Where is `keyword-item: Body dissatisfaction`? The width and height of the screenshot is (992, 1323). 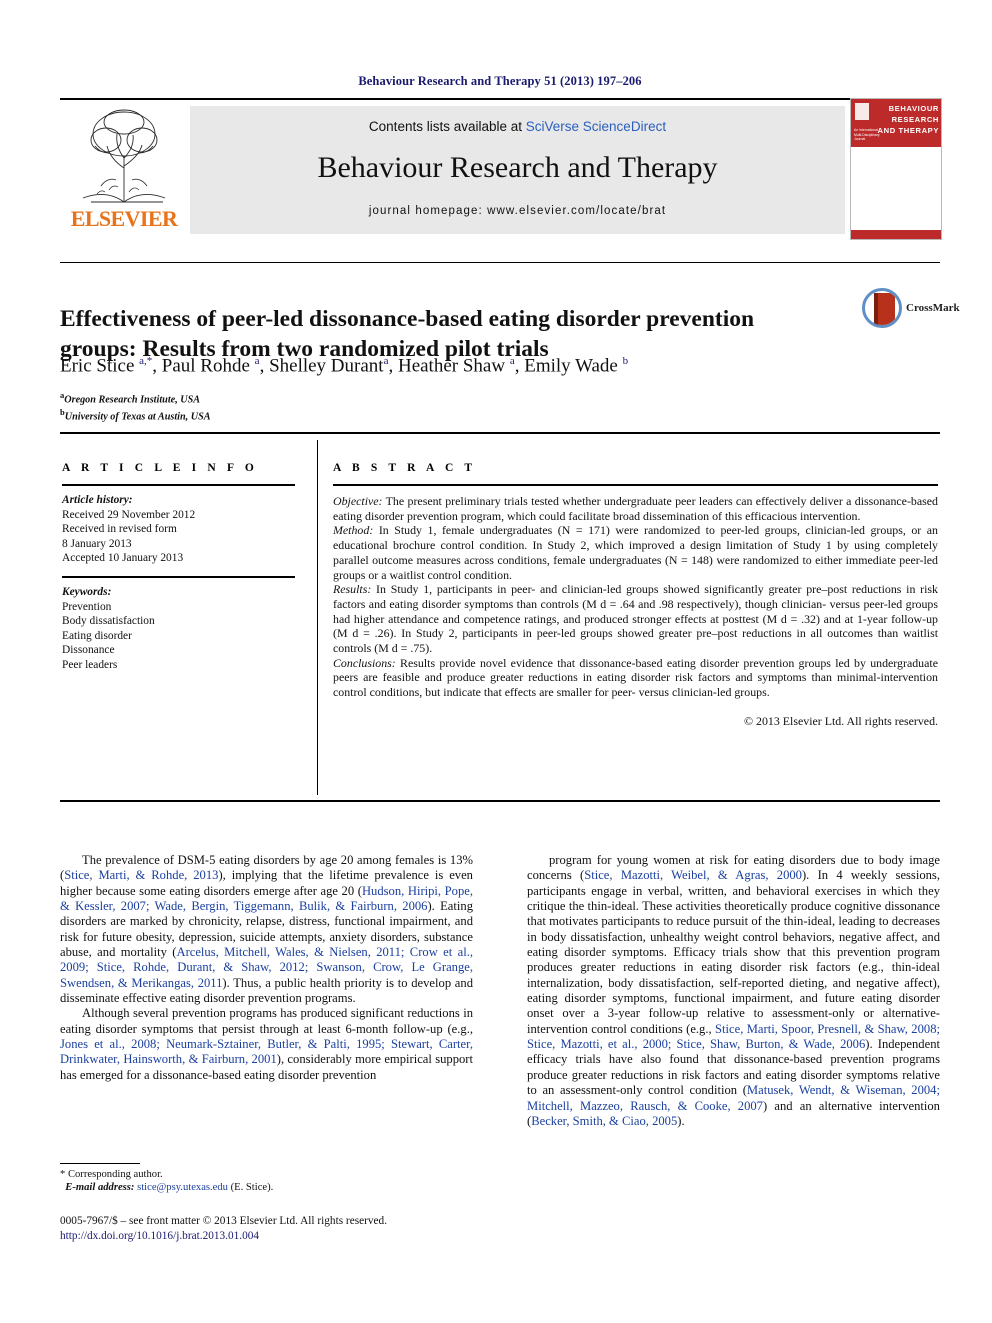
keyword-item: Body dissatisfaction is located at coordinates (108, 621).